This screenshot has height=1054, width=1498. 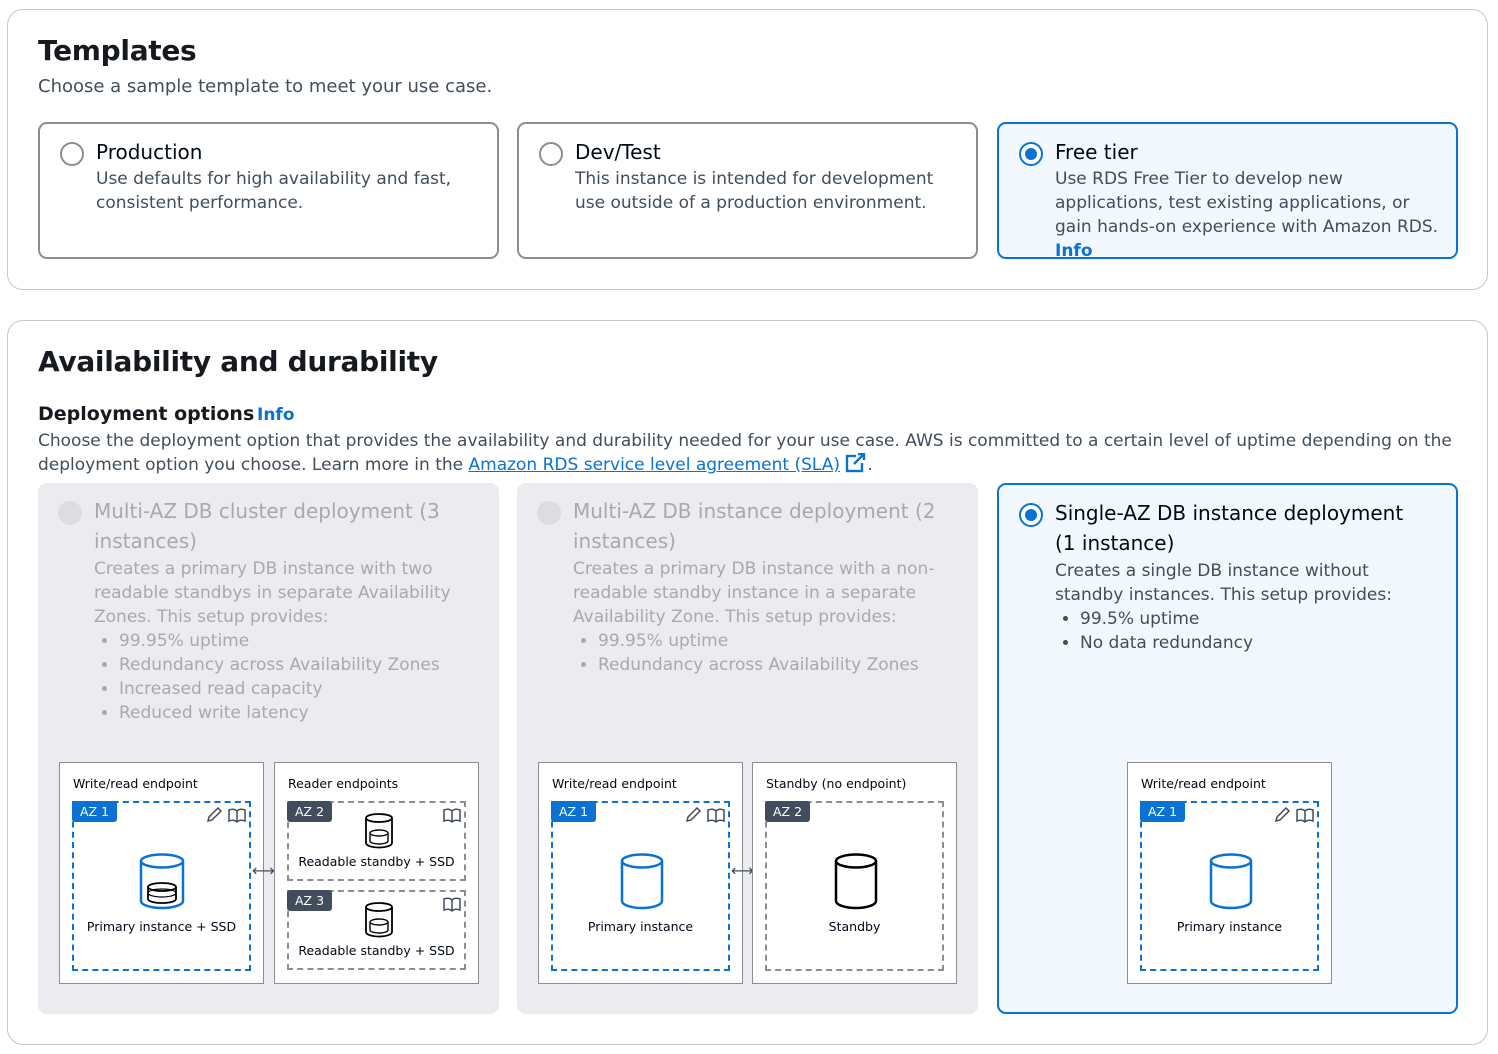 What do you see at coordinates (549, 513) in the screenshot?
I see `multi-az-instance-radio` at bounding box center [549, 513].